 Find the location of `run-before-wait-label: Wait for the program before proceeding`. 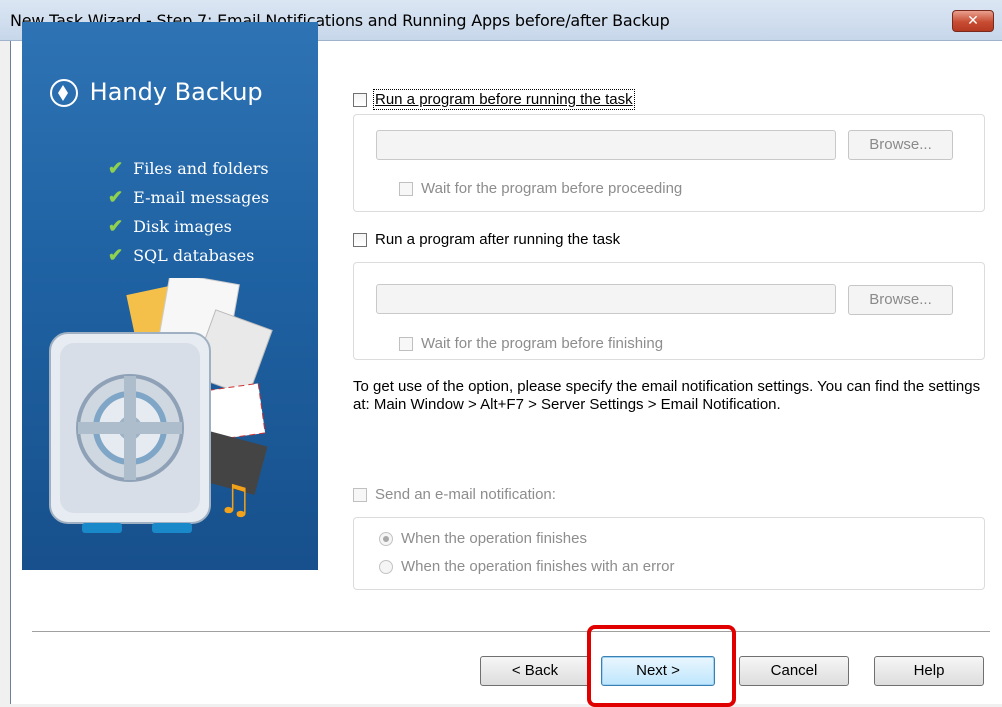

run-before-wait-label: Wait for the program before proceeding is located at coordinates (552, 188).